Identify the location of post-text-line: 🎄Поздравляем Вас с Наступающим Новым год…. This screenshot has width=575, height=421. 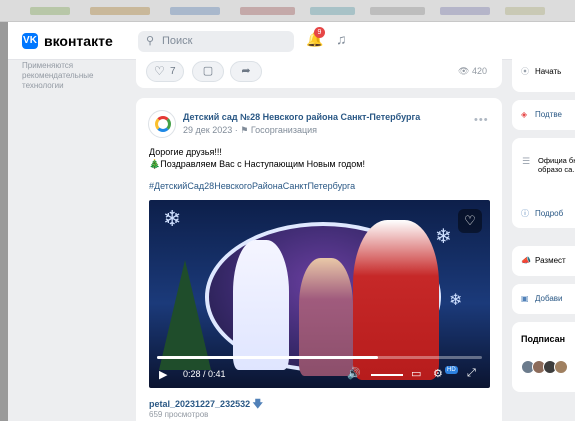
(257, 164).